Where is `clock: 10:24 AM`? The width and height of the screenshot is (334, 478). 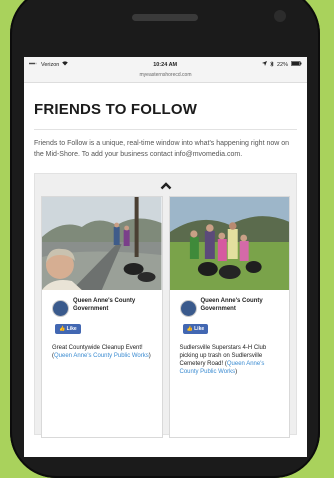
clock: 10:24 AM is located at coordinates (165, 64).